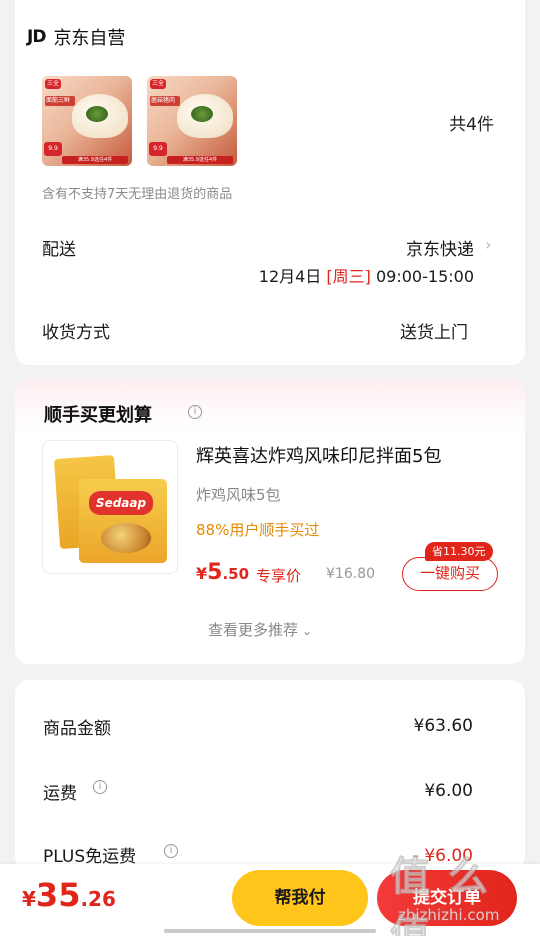 The height and width of the screenshot is (936, 540). I want to click on upsell-product-name: 辉英喜达炸鸡风味印尼拌面5包, so click(318, 455).